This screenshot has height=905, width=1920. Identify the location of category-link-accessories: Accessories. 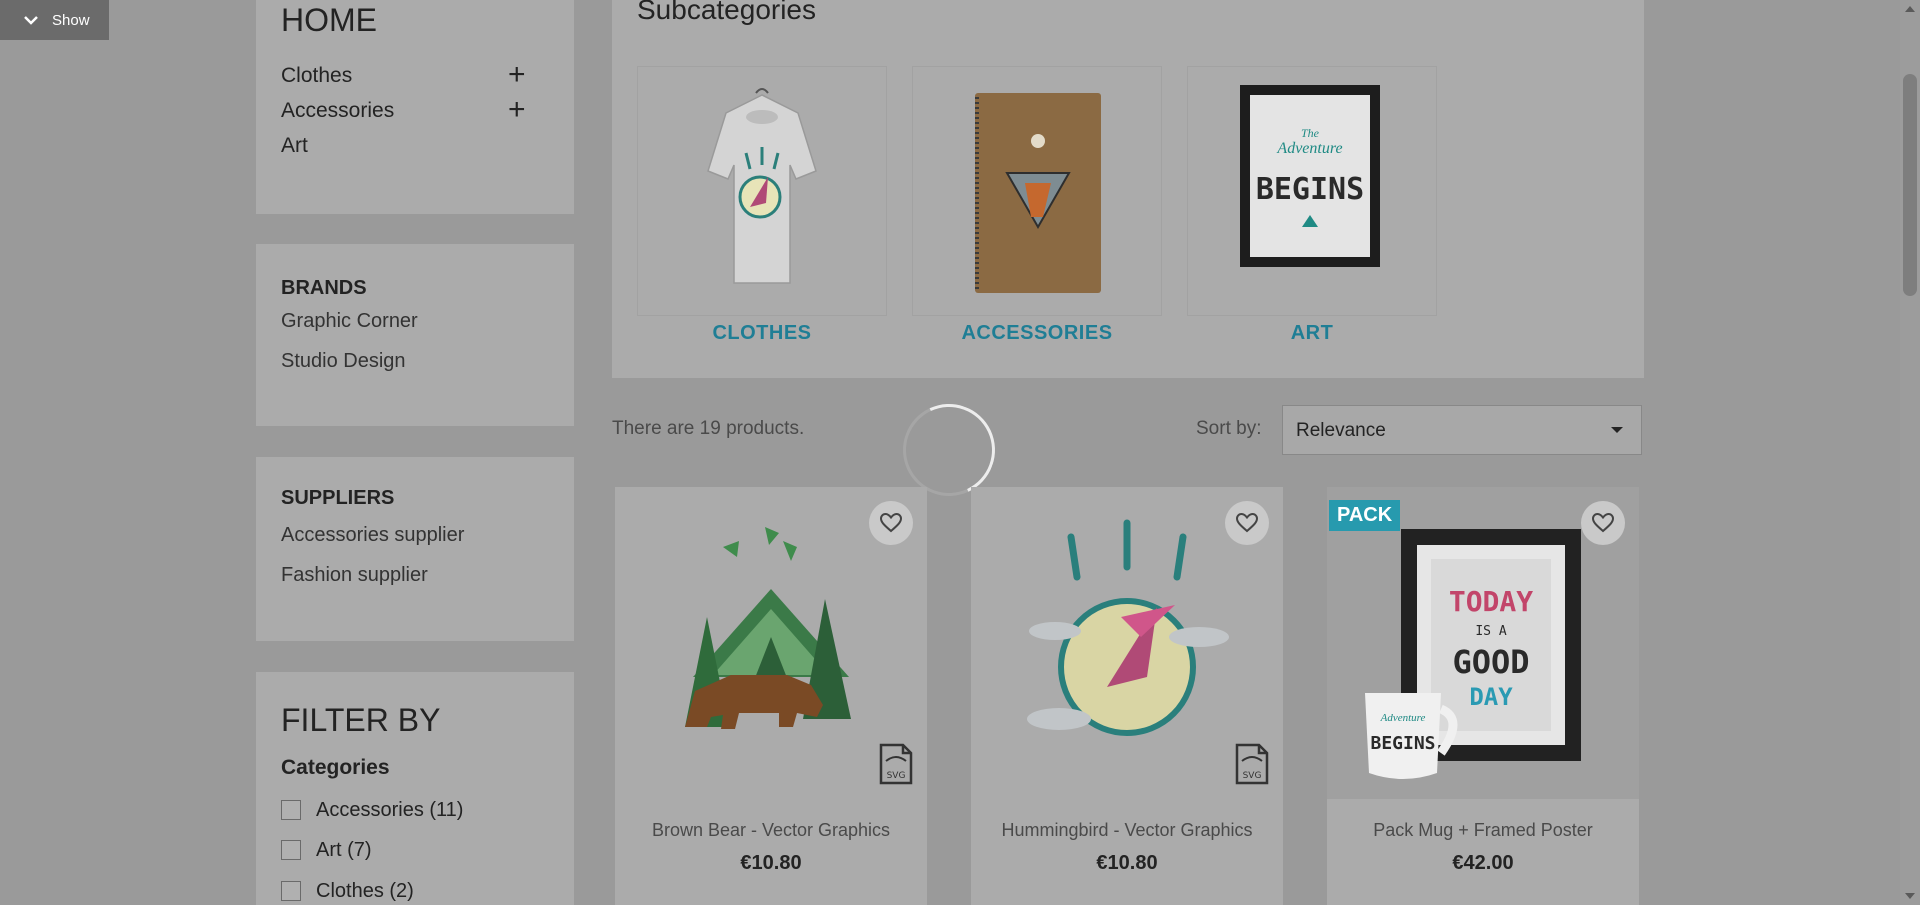
(337, 111).